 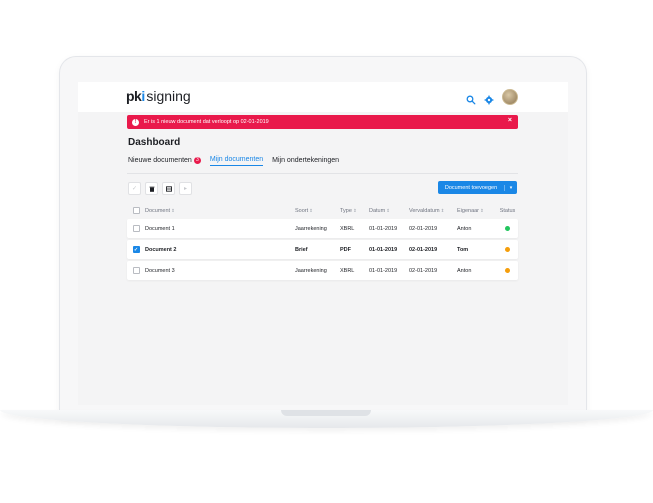 I want to click on column-document: Document⇕, so click(x=220, y=211).